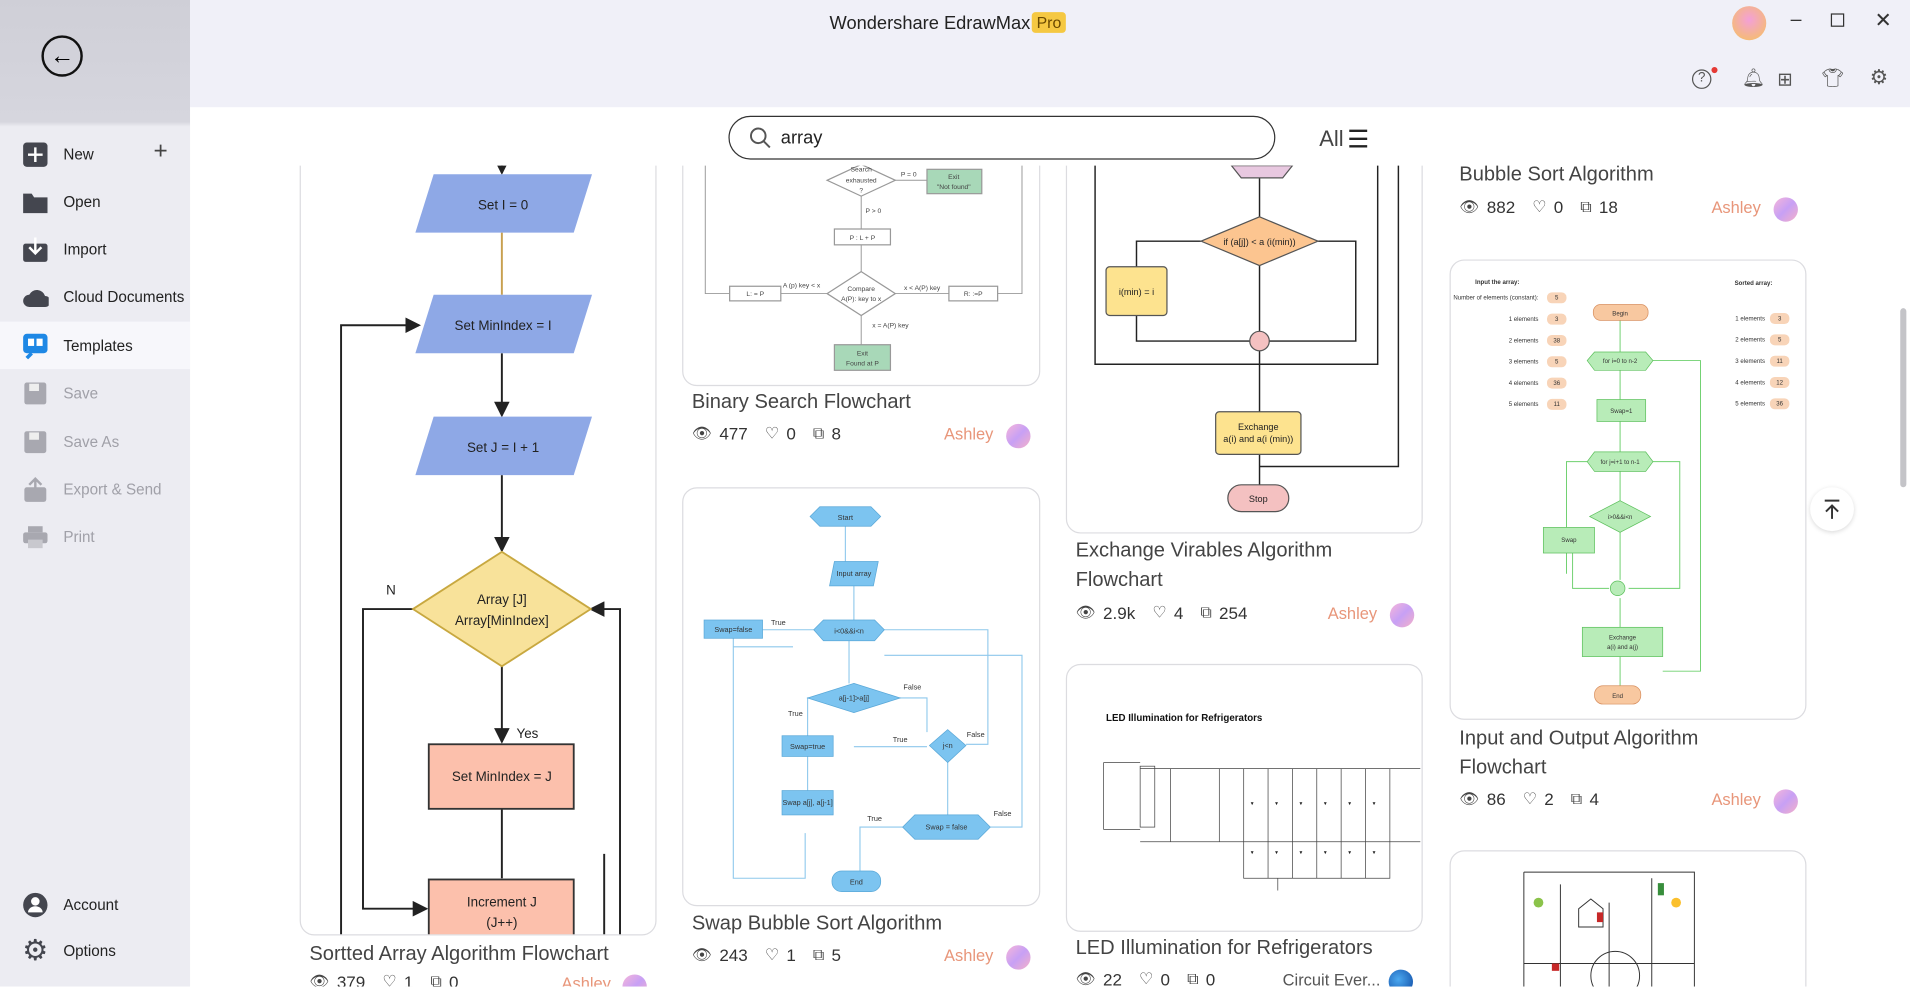 The width and height of the screenshot is (1910, 987). Describe the element at coordinates (389, 979) in the screenshot. I see `card-stats: 👁︎ 379 ♡ 1 ⧉ 0` at that location.